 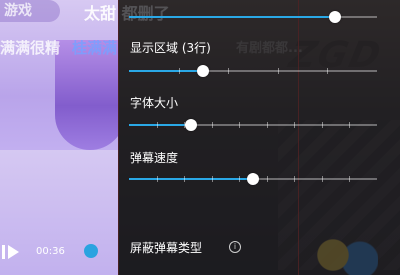 What do you see at coordinates (154, 158) in the screenshot?
I see `danmaku-speed-label: 弹幕速度` at bounding box center [154, 158].